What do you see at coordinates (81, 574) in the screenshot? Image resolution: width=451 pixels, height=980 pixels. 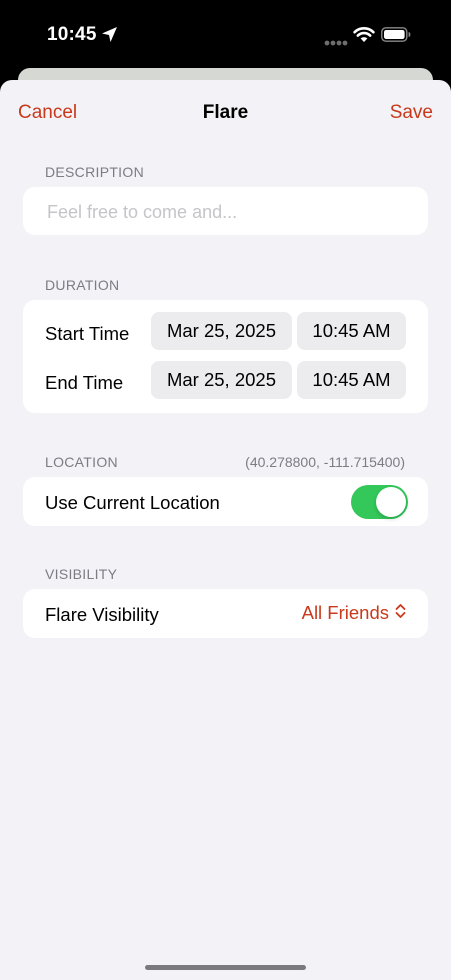 I see `visibility-header: VISIBILITY` at bounding box center [81, 574].